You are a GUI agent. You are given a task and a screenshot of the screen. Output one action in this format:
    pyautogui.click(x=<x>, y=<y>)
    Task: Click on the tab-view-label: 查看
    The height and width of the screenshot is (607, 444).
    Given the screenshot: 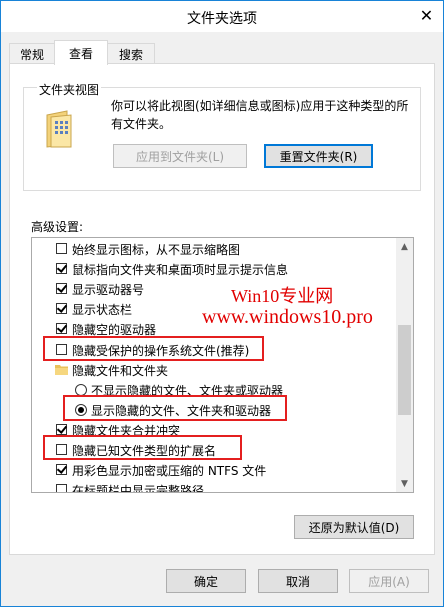 What is the action you would take?
    pyautogui.click(x=80, y=53)
    